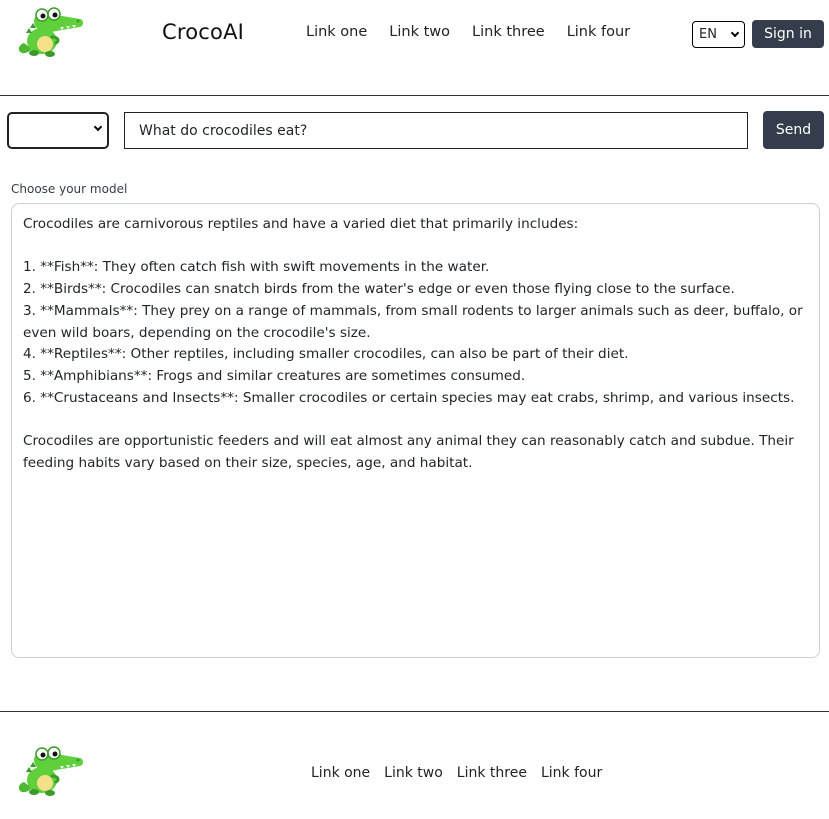 The height and width of the screenshot is (819, 829). I want to click on nav-link-three: Link three, so click(508, 32).